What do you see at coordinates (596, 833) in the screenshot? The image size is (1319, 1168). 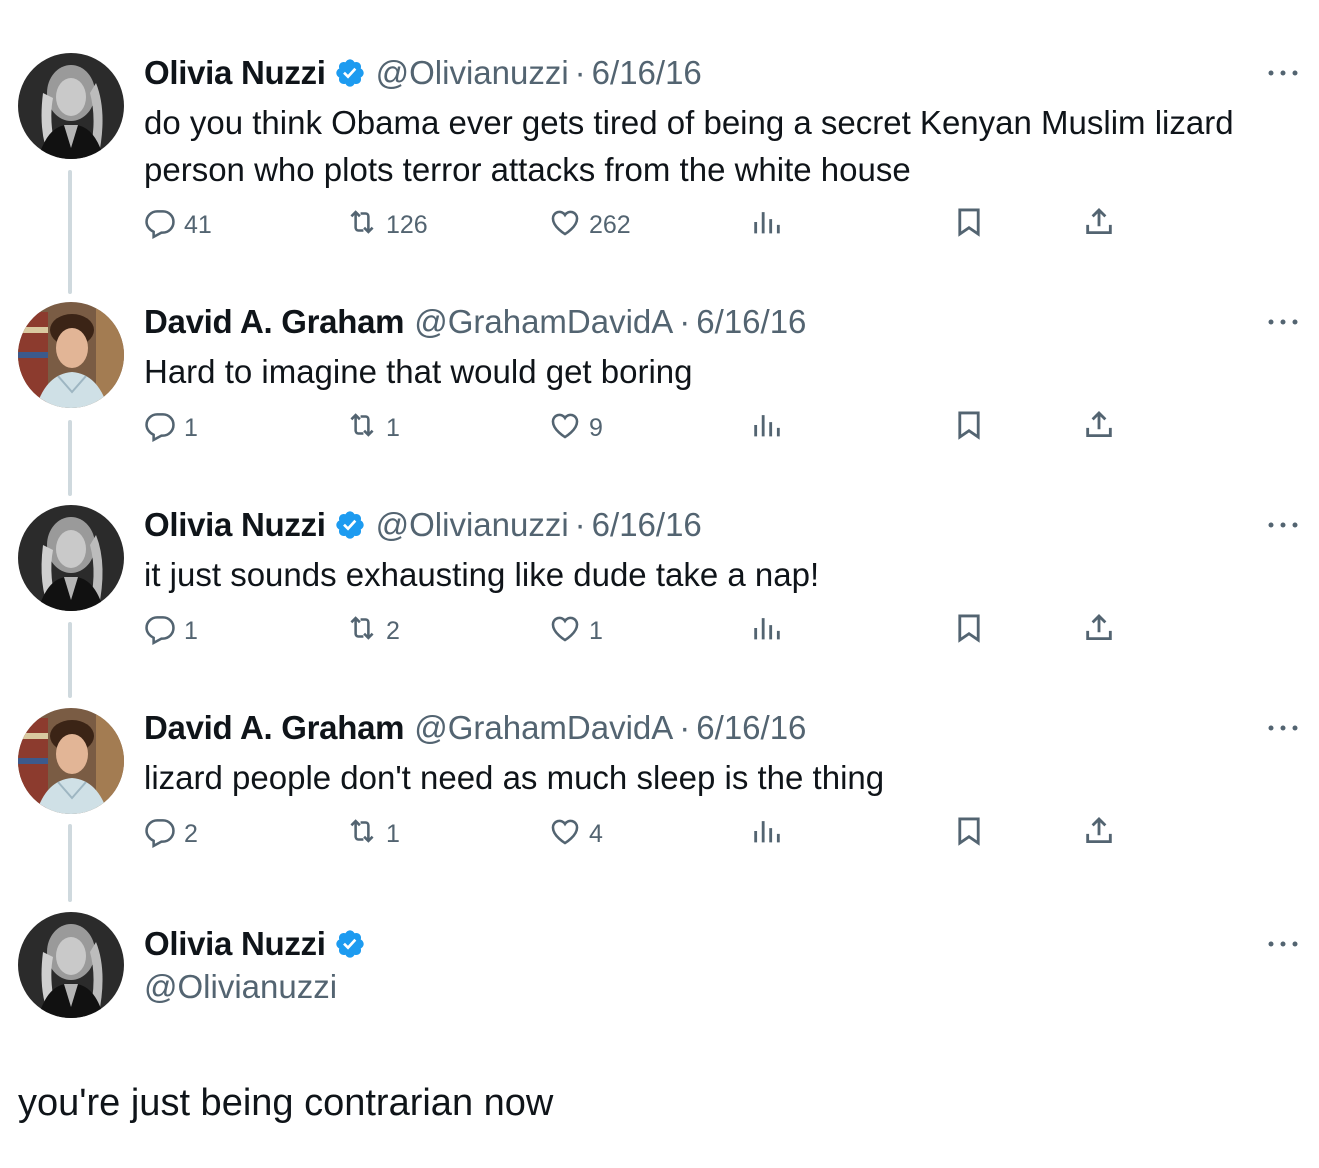 I see `like-count: 4` at bounding box center [596, 833].